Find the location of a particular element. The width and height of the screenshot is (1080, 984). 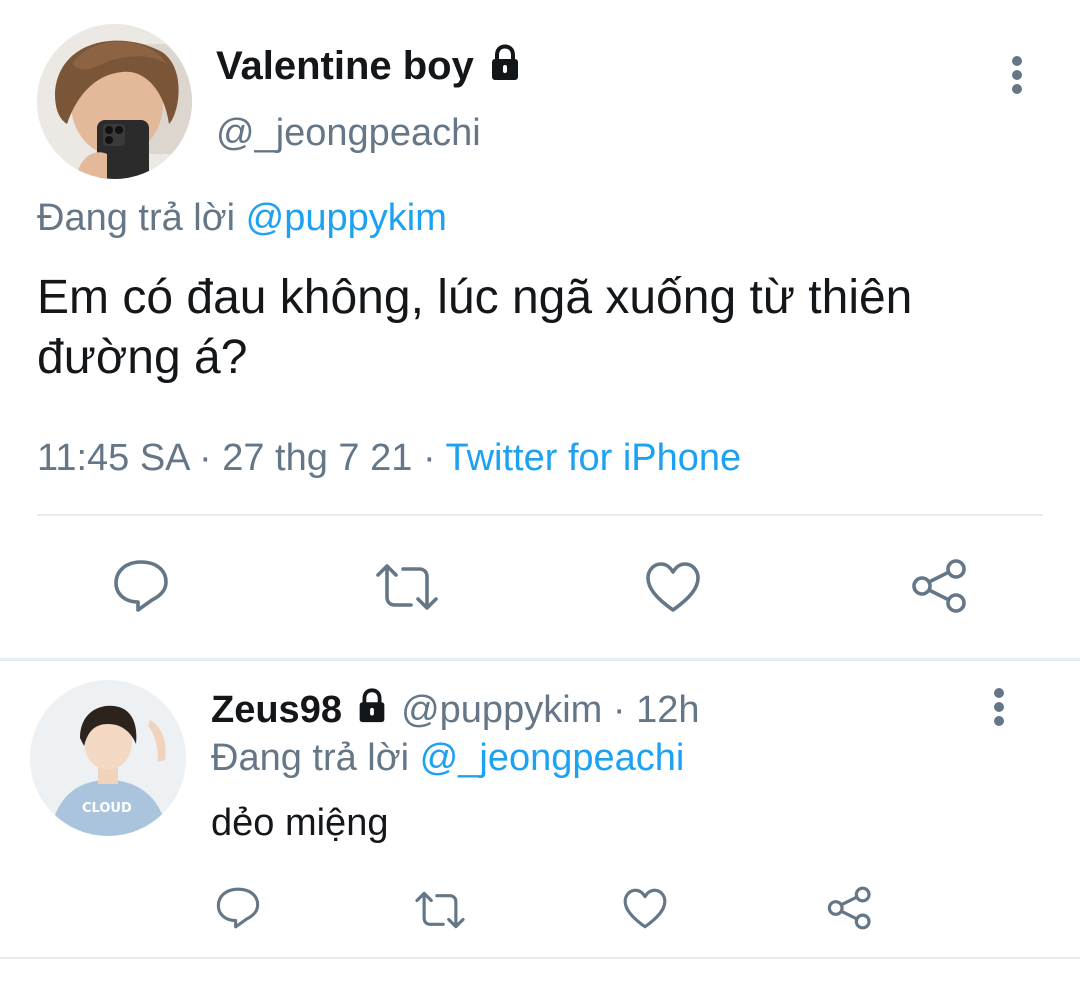

replying-to-mention: @_jeongpeachi is located at coordinates (552, 758).